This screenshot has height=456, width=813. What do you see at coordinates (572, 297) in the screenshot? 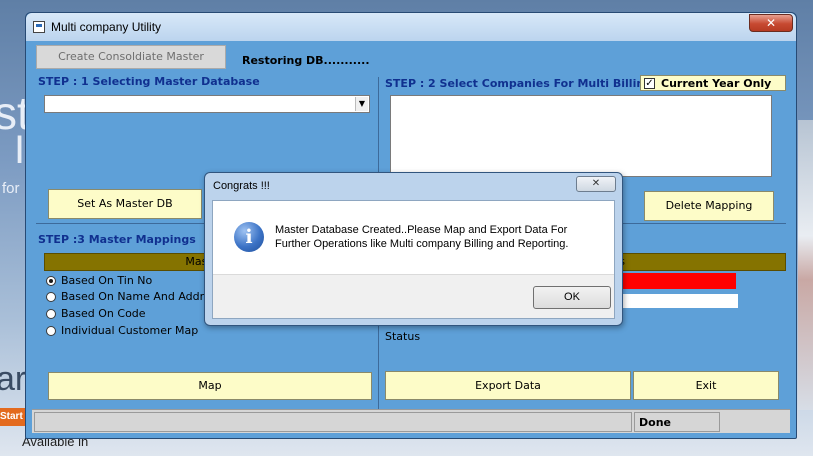
I see `ok-button: OK` at bounding box center [572, 297].